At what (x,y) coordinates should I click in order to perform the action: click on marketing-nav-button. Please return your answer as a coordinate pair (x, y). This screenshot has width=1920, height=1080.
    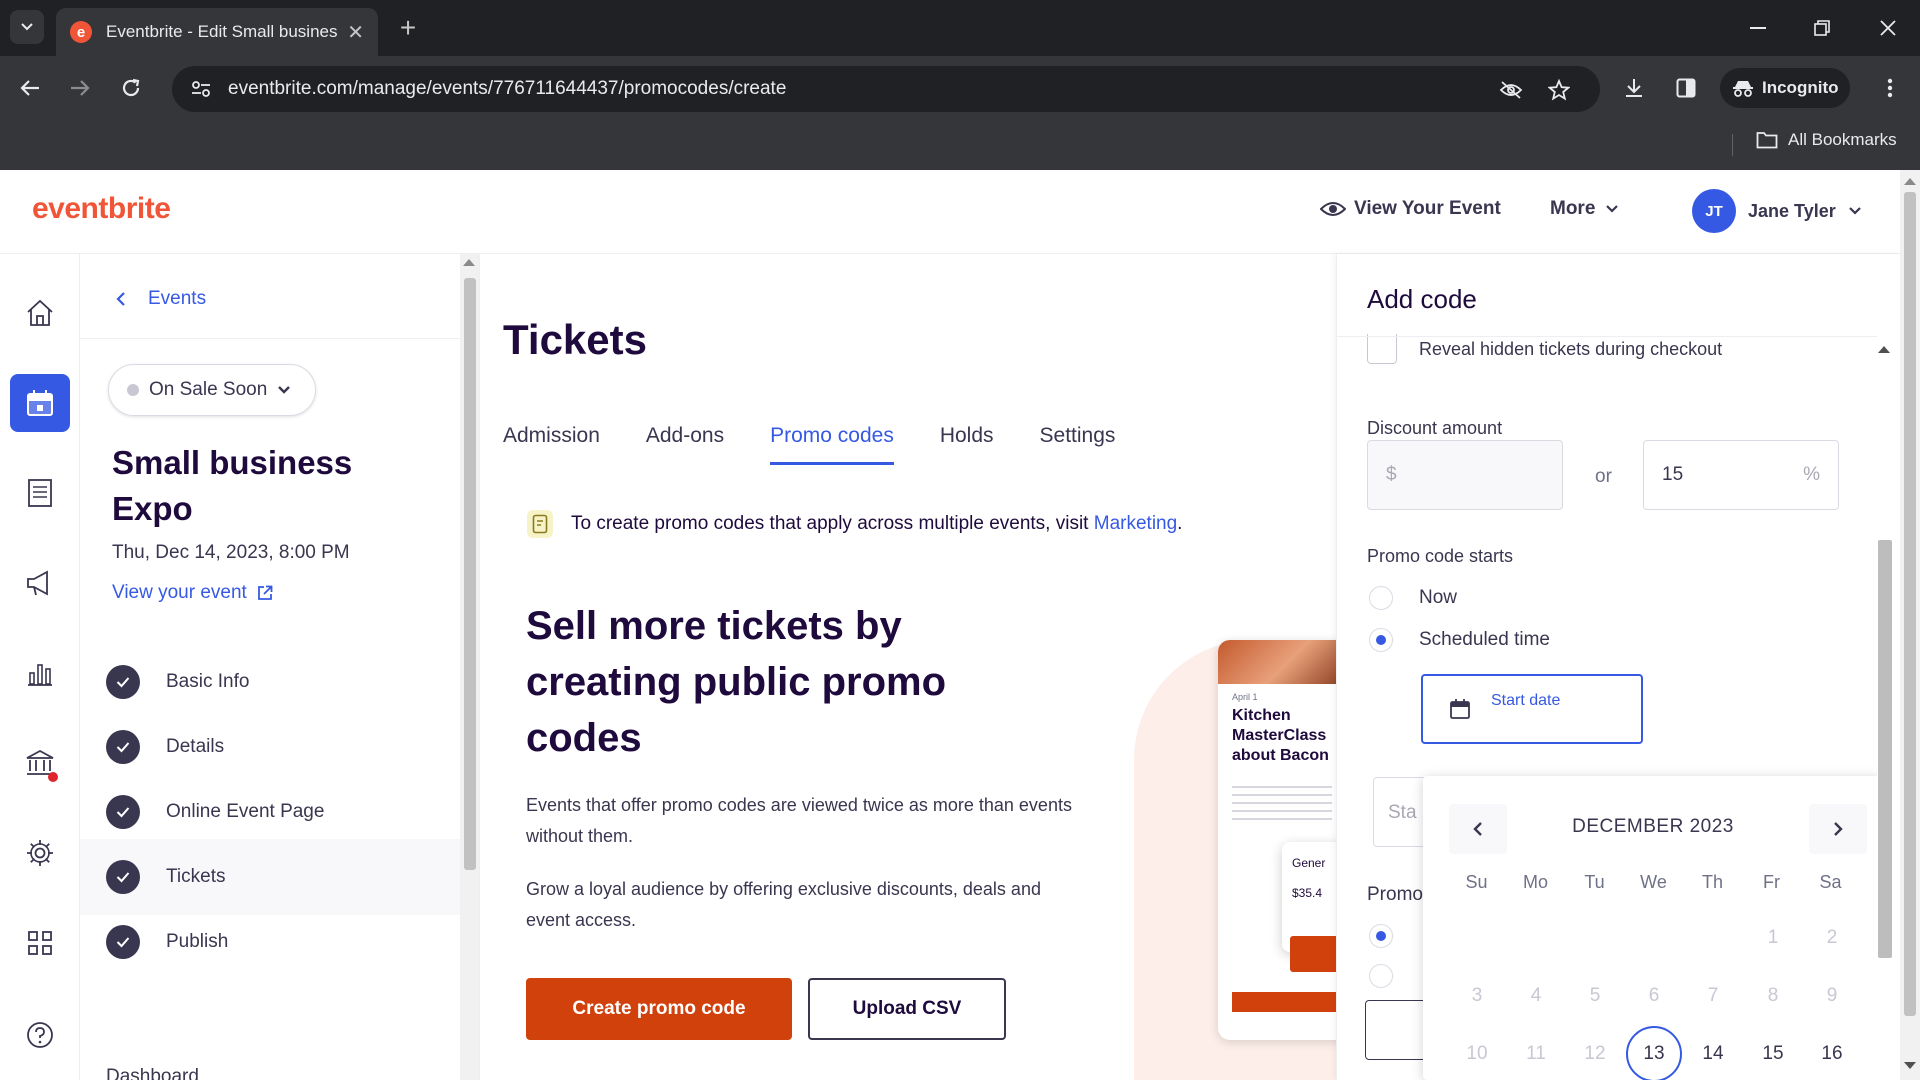
    Looking at the image, I should click on (40, 583).